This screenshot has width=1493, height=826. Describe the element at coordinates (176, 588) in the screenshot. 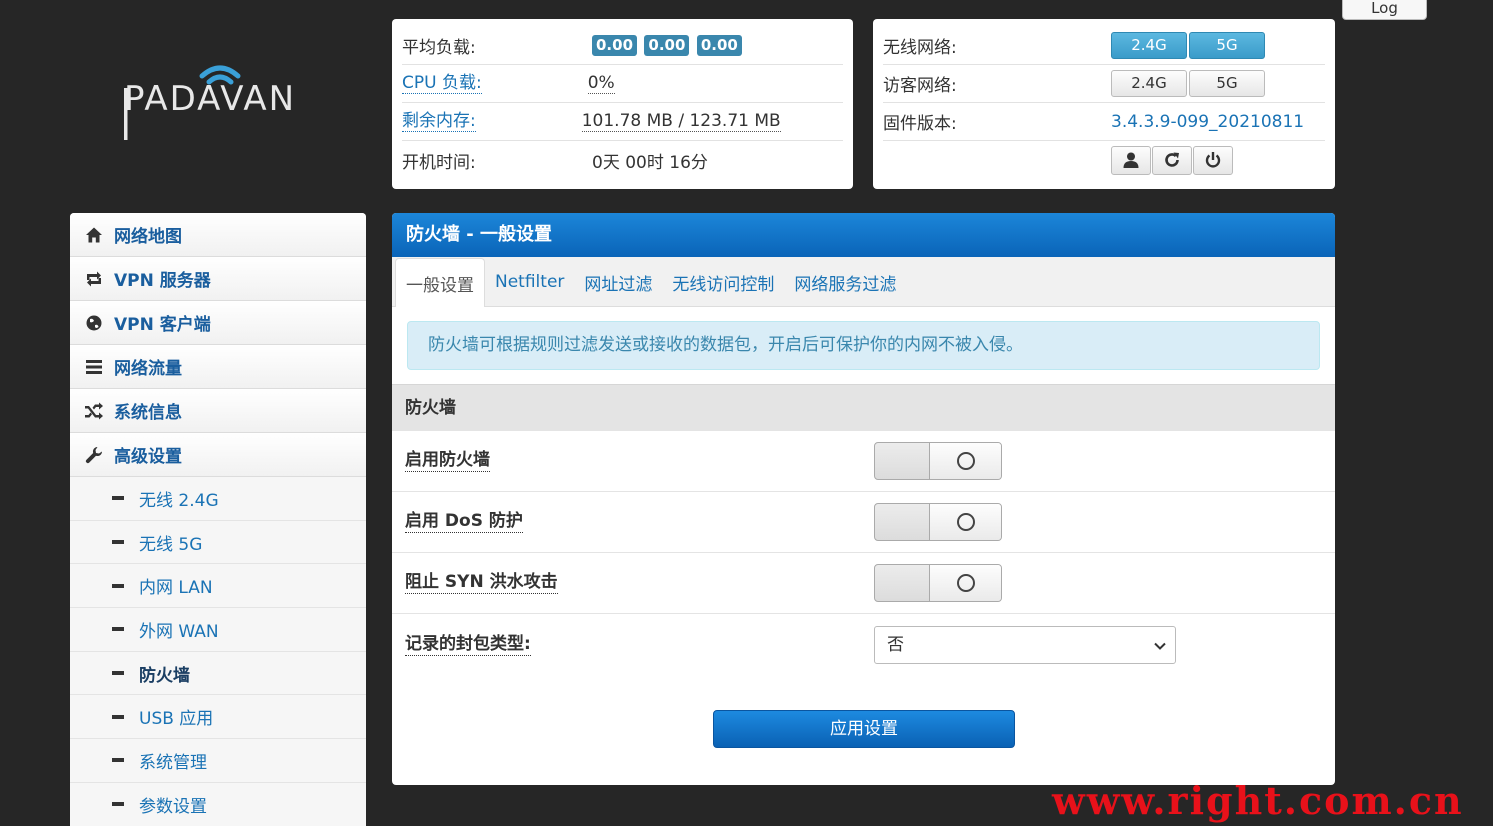

I see `sidebar-subitem-label: 内网 LAN` at that location.